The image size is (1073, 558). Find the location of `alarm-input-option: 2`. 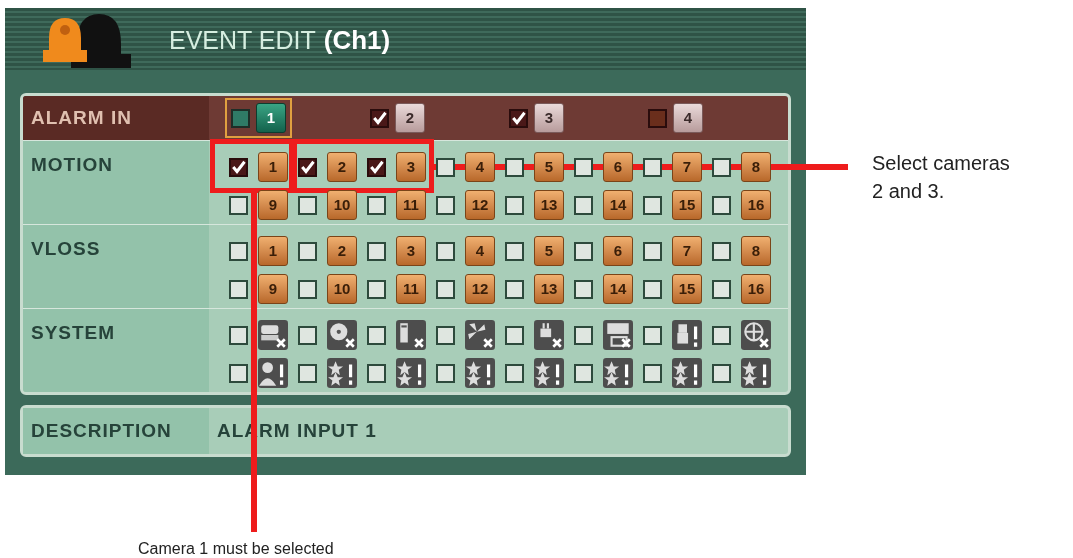

alarm-input-option: 2 is located at coordinates (397, 118).